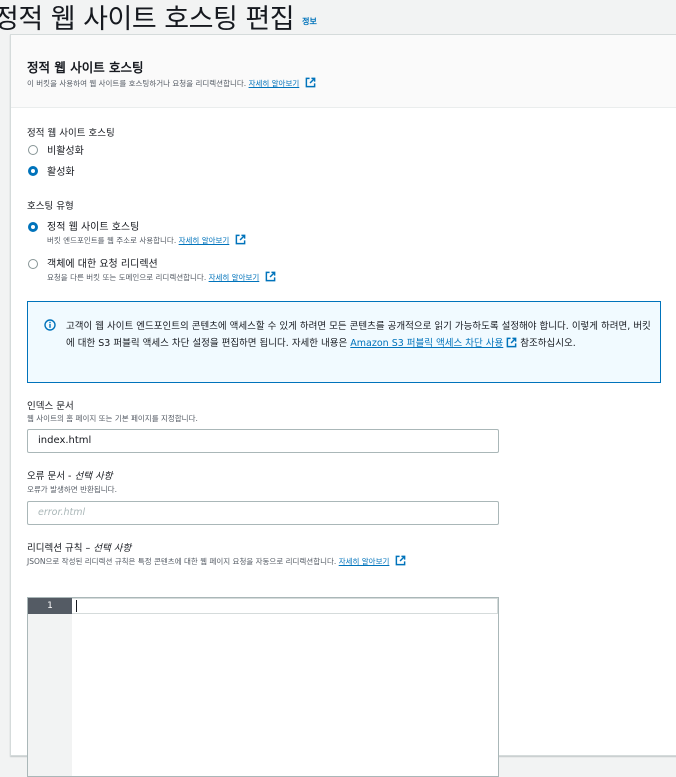 The height and width of the screenshot is (777, 676). Describe the element at coordinates (112, 418) in the screenshot. I see `index-document-description: 웹 사이트의 홈 페이지 또는 기본 페이지를 지정합니다.` at that location.